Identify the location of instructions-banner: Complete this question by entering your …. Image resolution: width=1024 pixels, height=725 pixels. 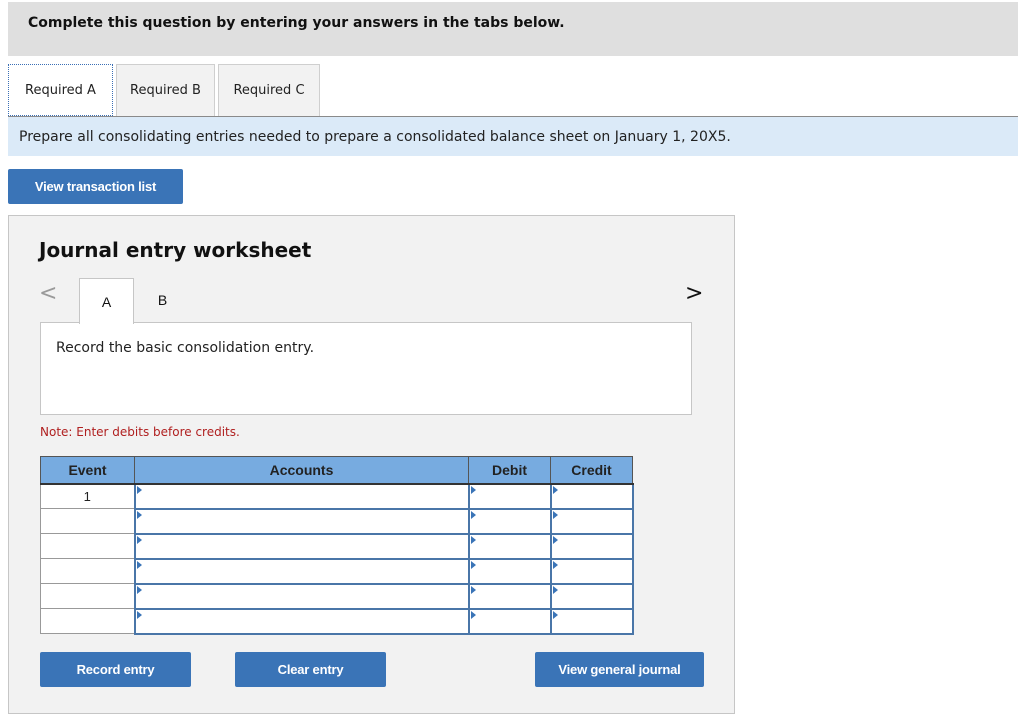
(513, 29).